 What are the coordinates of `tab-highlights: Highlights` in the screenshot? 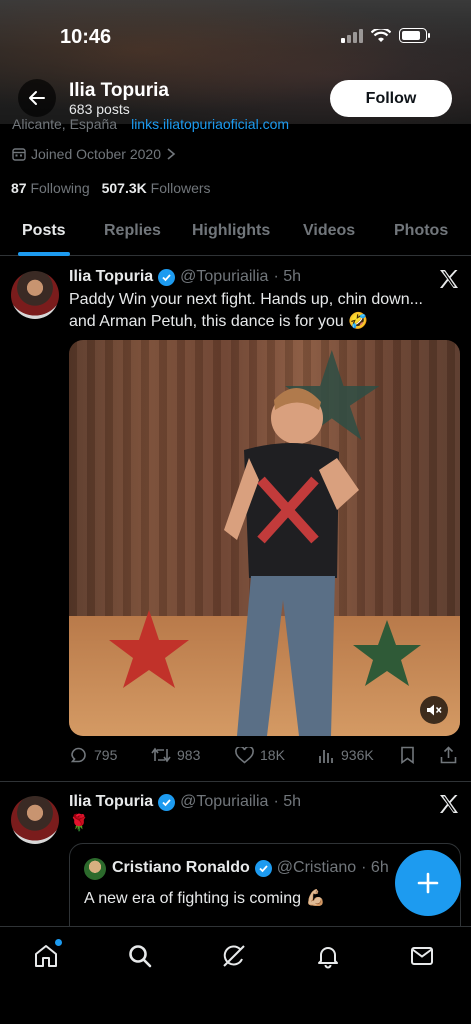 It's located at (231, 231).